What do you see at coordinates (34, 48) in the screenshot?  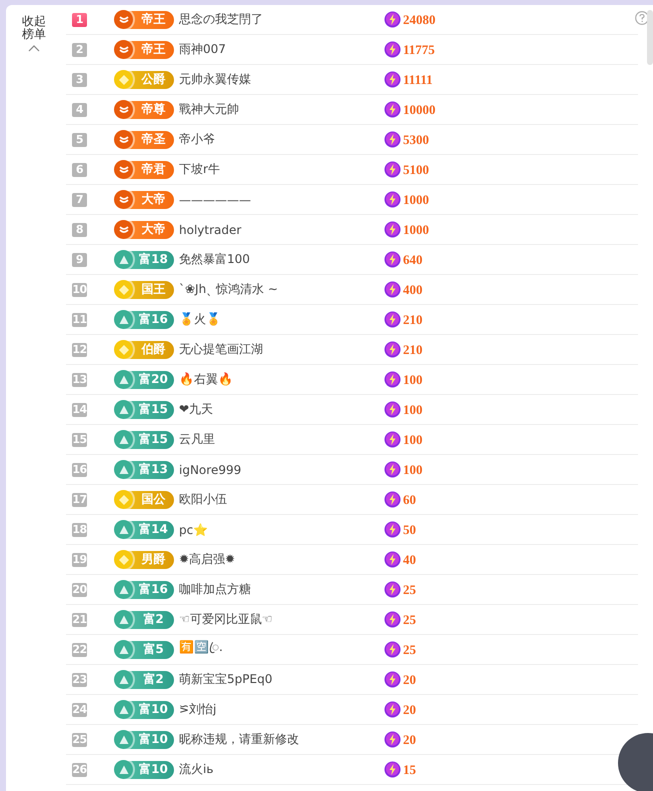 I see `chevron-up-icon` at bounding box center [34, 48].